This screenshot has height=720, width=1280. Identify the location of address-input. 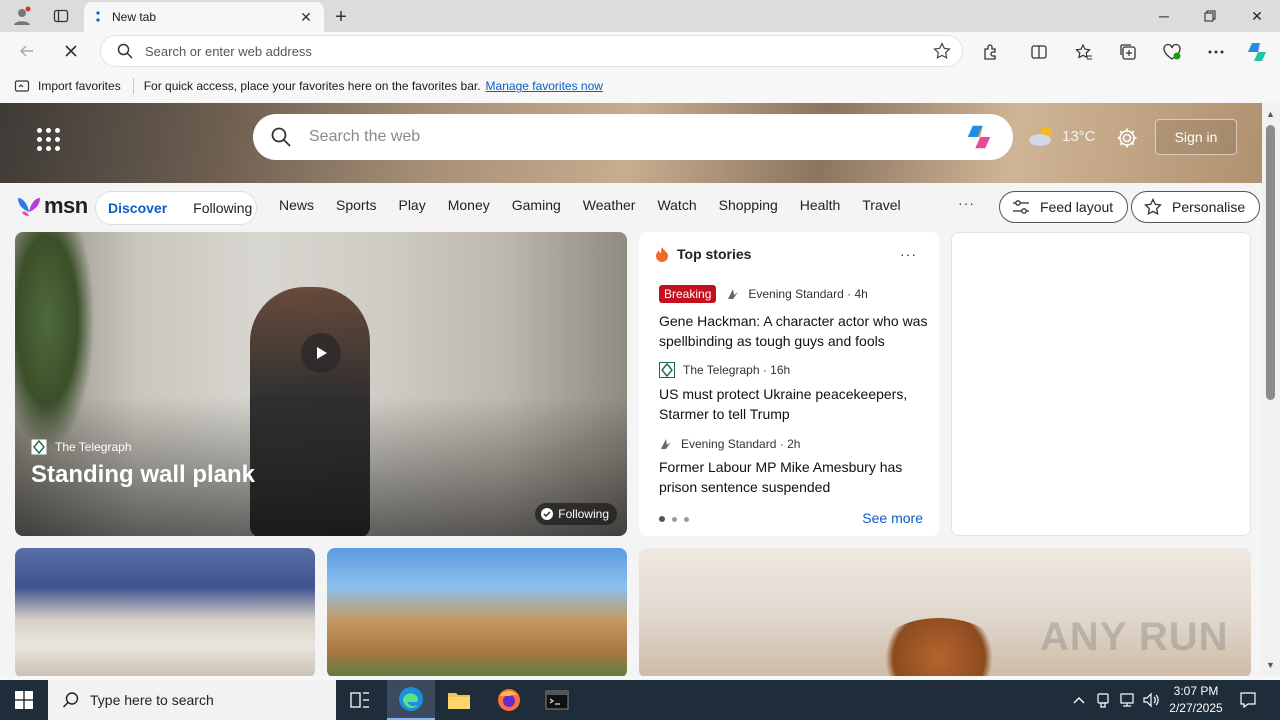
(533, 51).